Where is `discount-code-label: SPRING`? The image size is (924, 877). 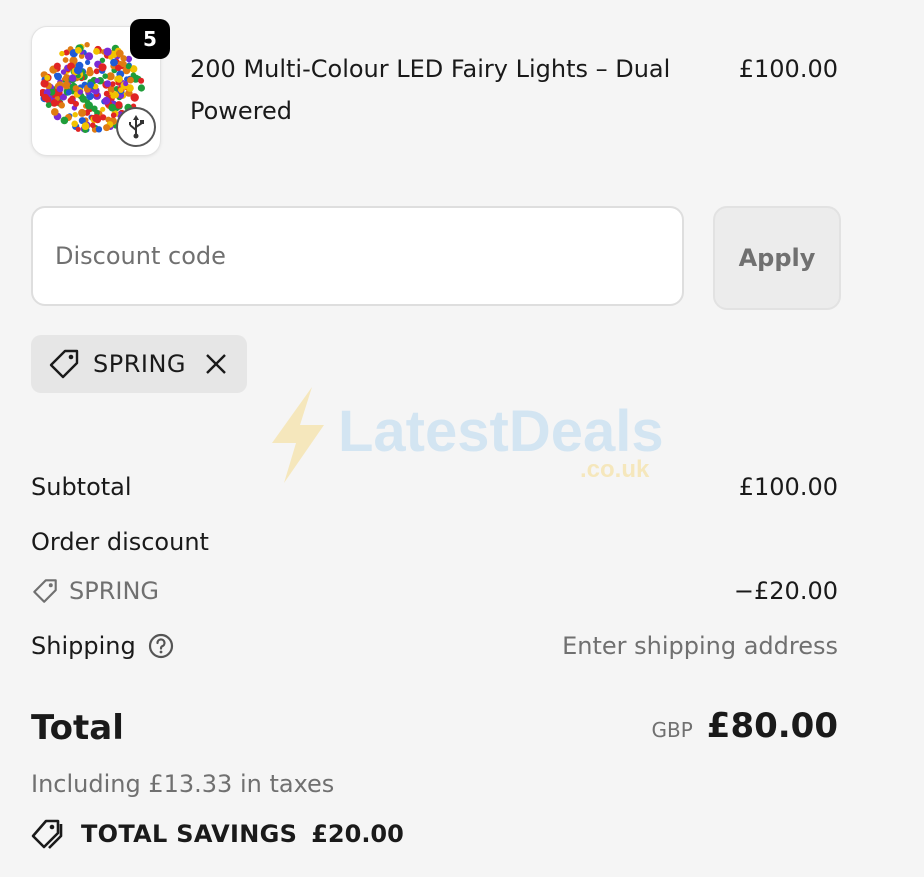 discount-code-label: SPRING is located at coordinates (114, 591).